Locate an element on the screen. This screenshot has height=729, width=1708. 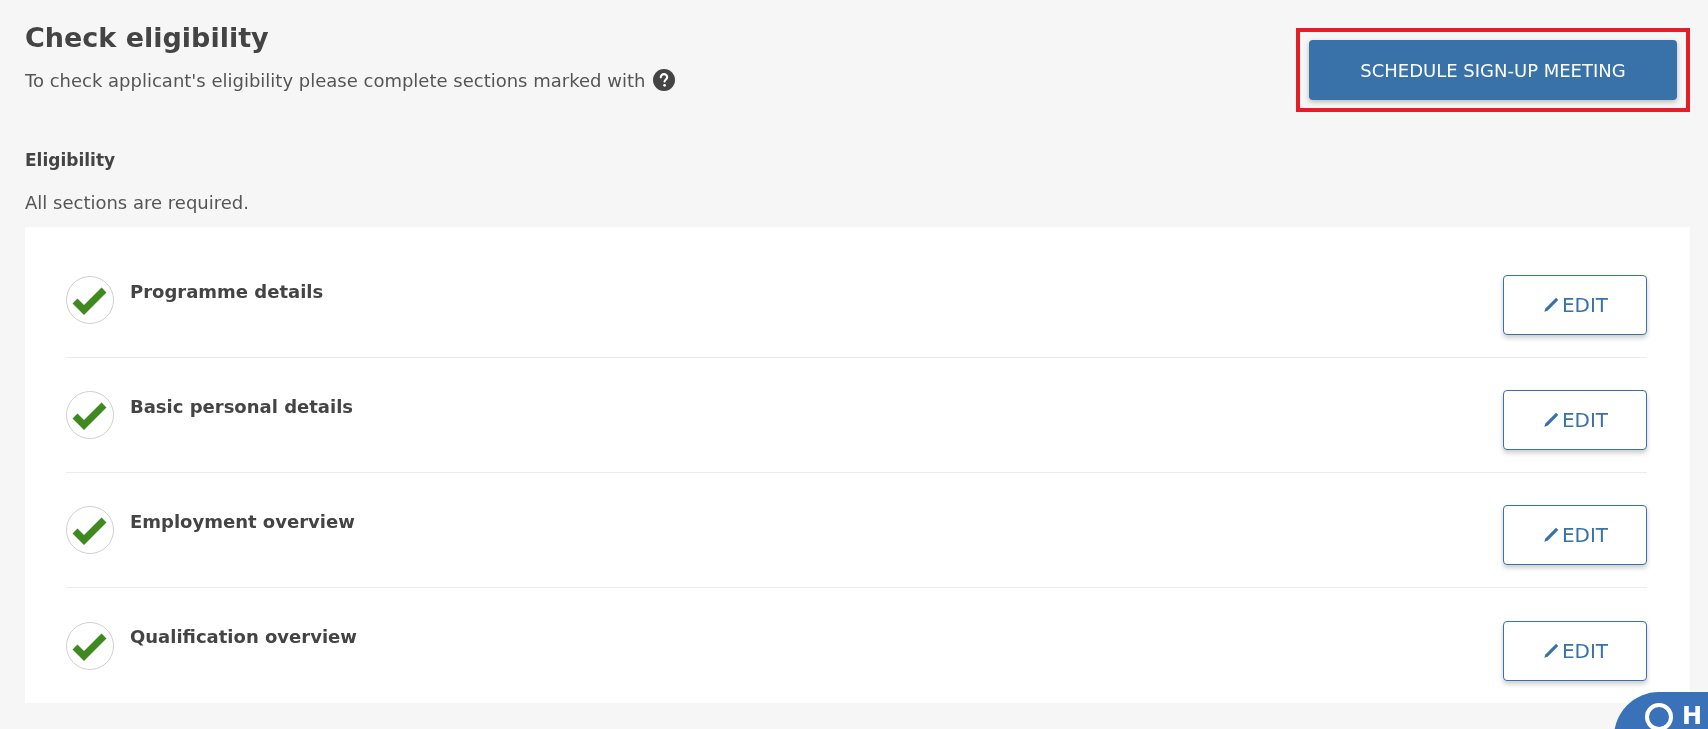
section-label: Employment overview is located at coordinates (243, 521).